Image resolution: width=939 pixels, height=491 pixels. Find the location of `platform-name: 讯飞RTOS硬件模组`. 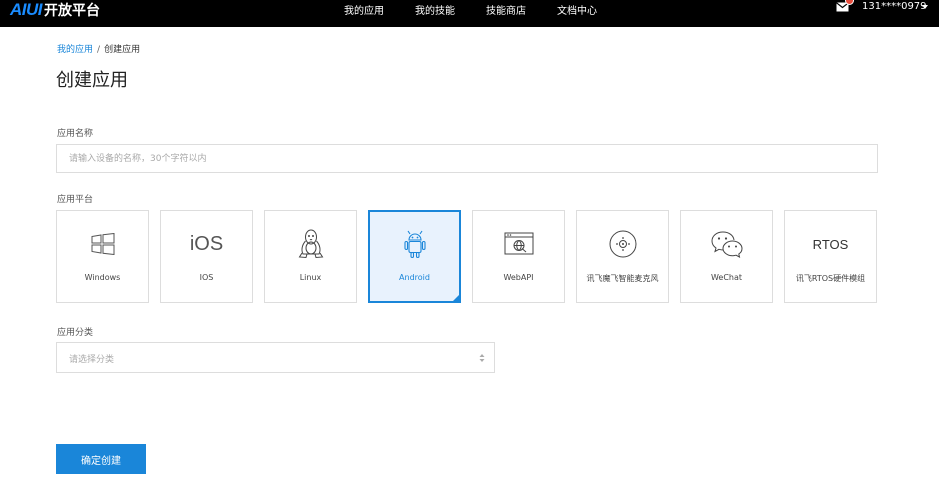

platform-name: 讯飞RTOS硬件模组 is located at coordinates (830, 278).